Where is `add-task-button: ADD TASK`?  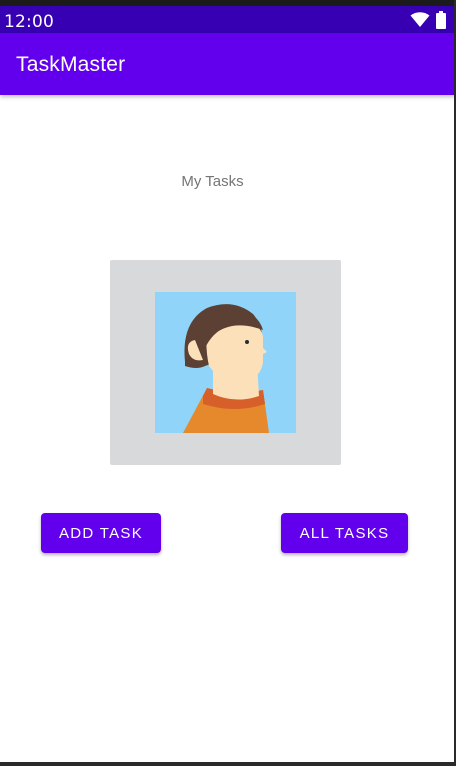 add-task-button: ADD TASK is located at coordinates (101, 533).